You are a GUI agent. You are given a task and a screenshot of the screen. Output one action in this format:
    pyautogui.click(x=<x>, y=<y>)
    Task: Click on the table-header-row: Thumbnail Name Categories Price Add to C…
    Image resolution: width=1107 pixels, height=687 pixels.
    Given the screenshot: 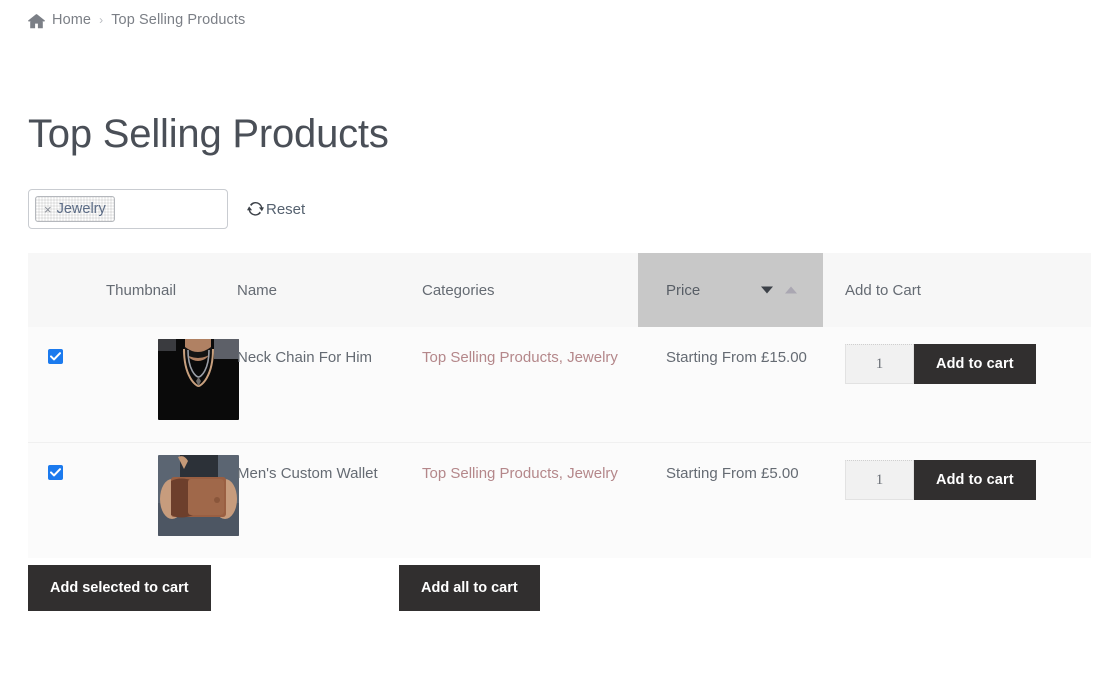 What is the action you would take?
    pyautogui.click(x=559, y=290)
    